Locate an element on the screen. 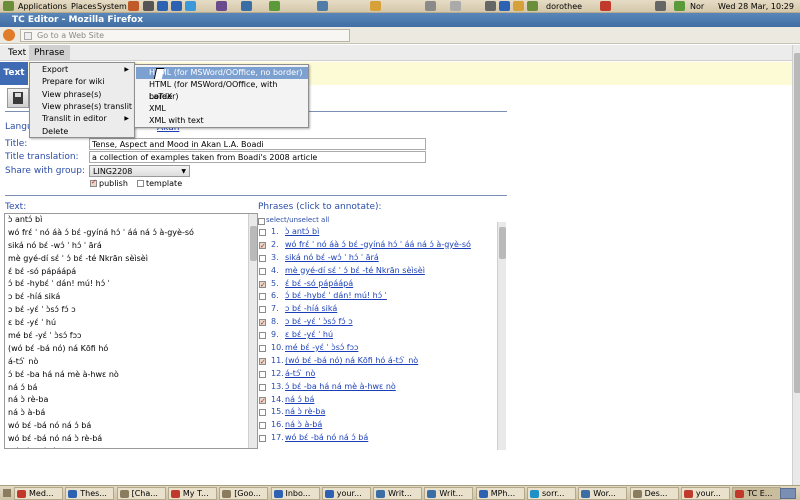 The image size is (800, 500). thunderbird-launcher-icon is located at coordinates (176, 6).